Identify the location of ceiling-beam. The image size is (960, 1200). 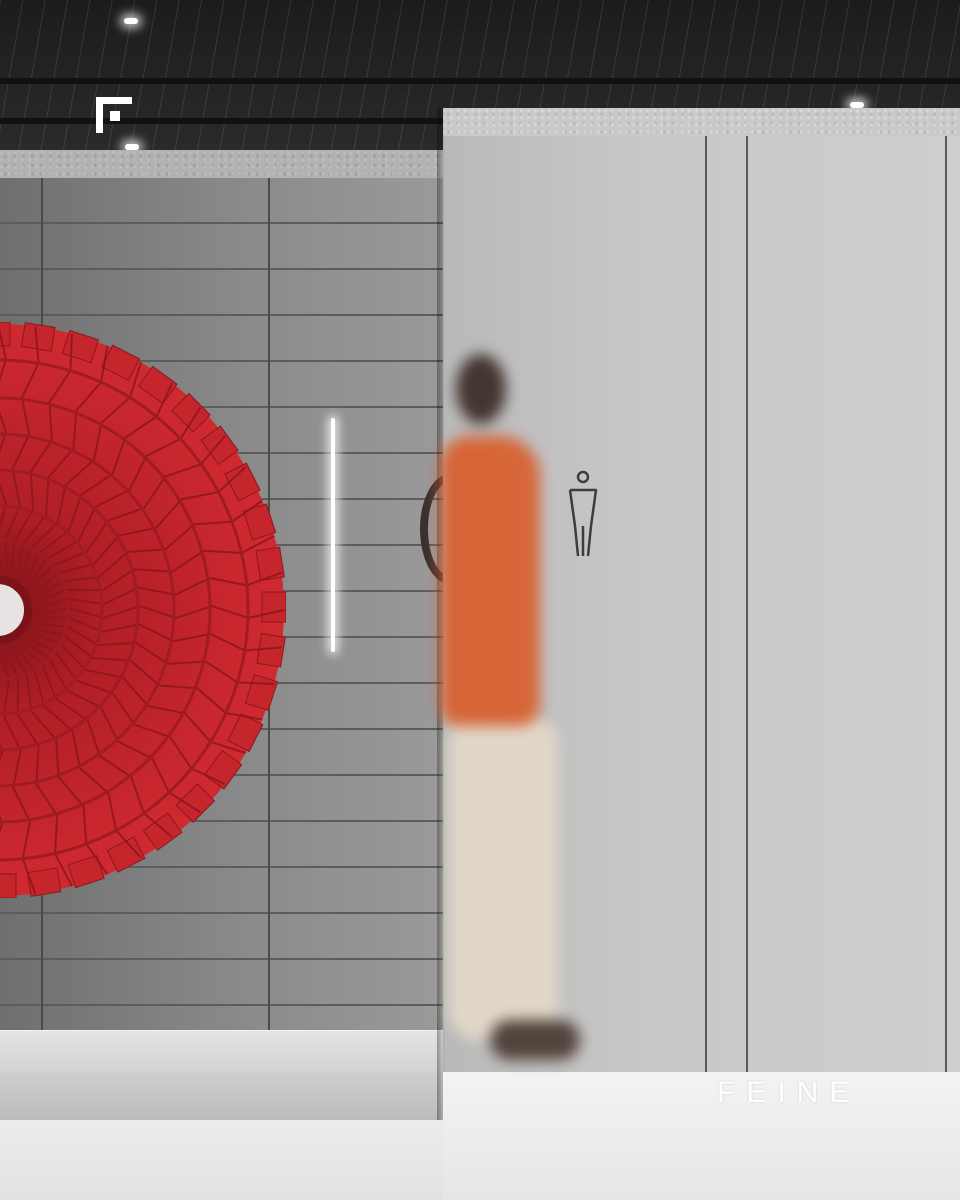
(480, 81).